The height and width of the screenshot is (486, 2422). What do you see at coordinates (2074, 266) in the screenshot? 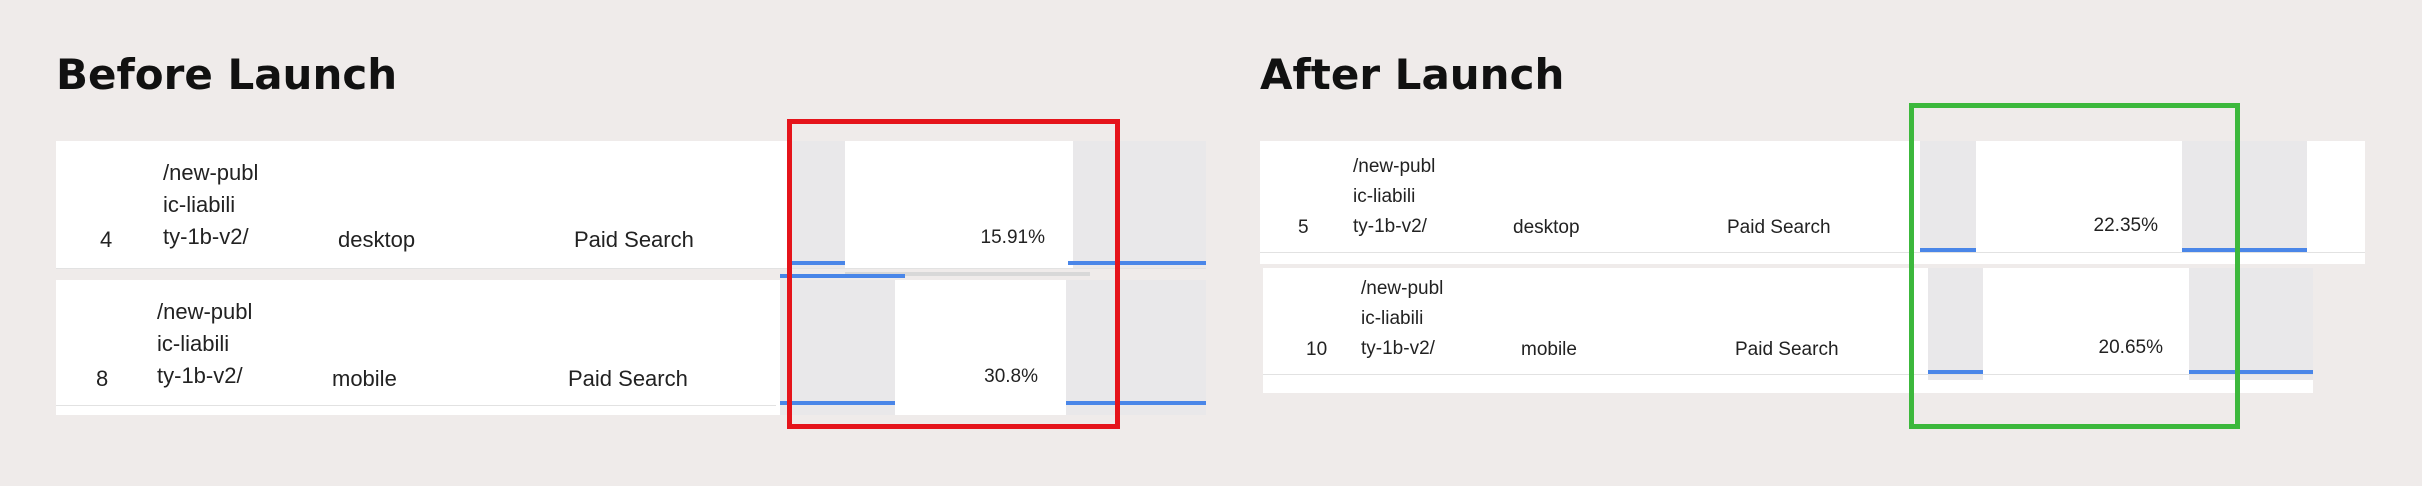
I see `after-highlight-box` at bounding box center [2074, 266].